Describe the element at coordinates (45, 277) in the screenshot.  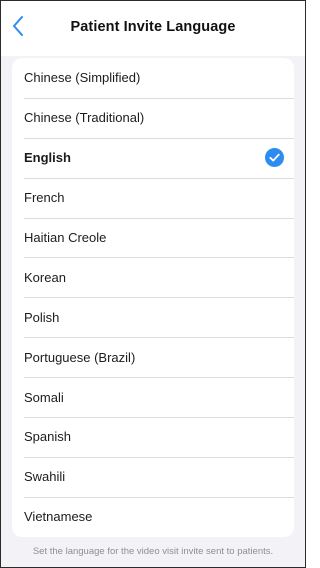
I see `language-label: Korean` at that location.